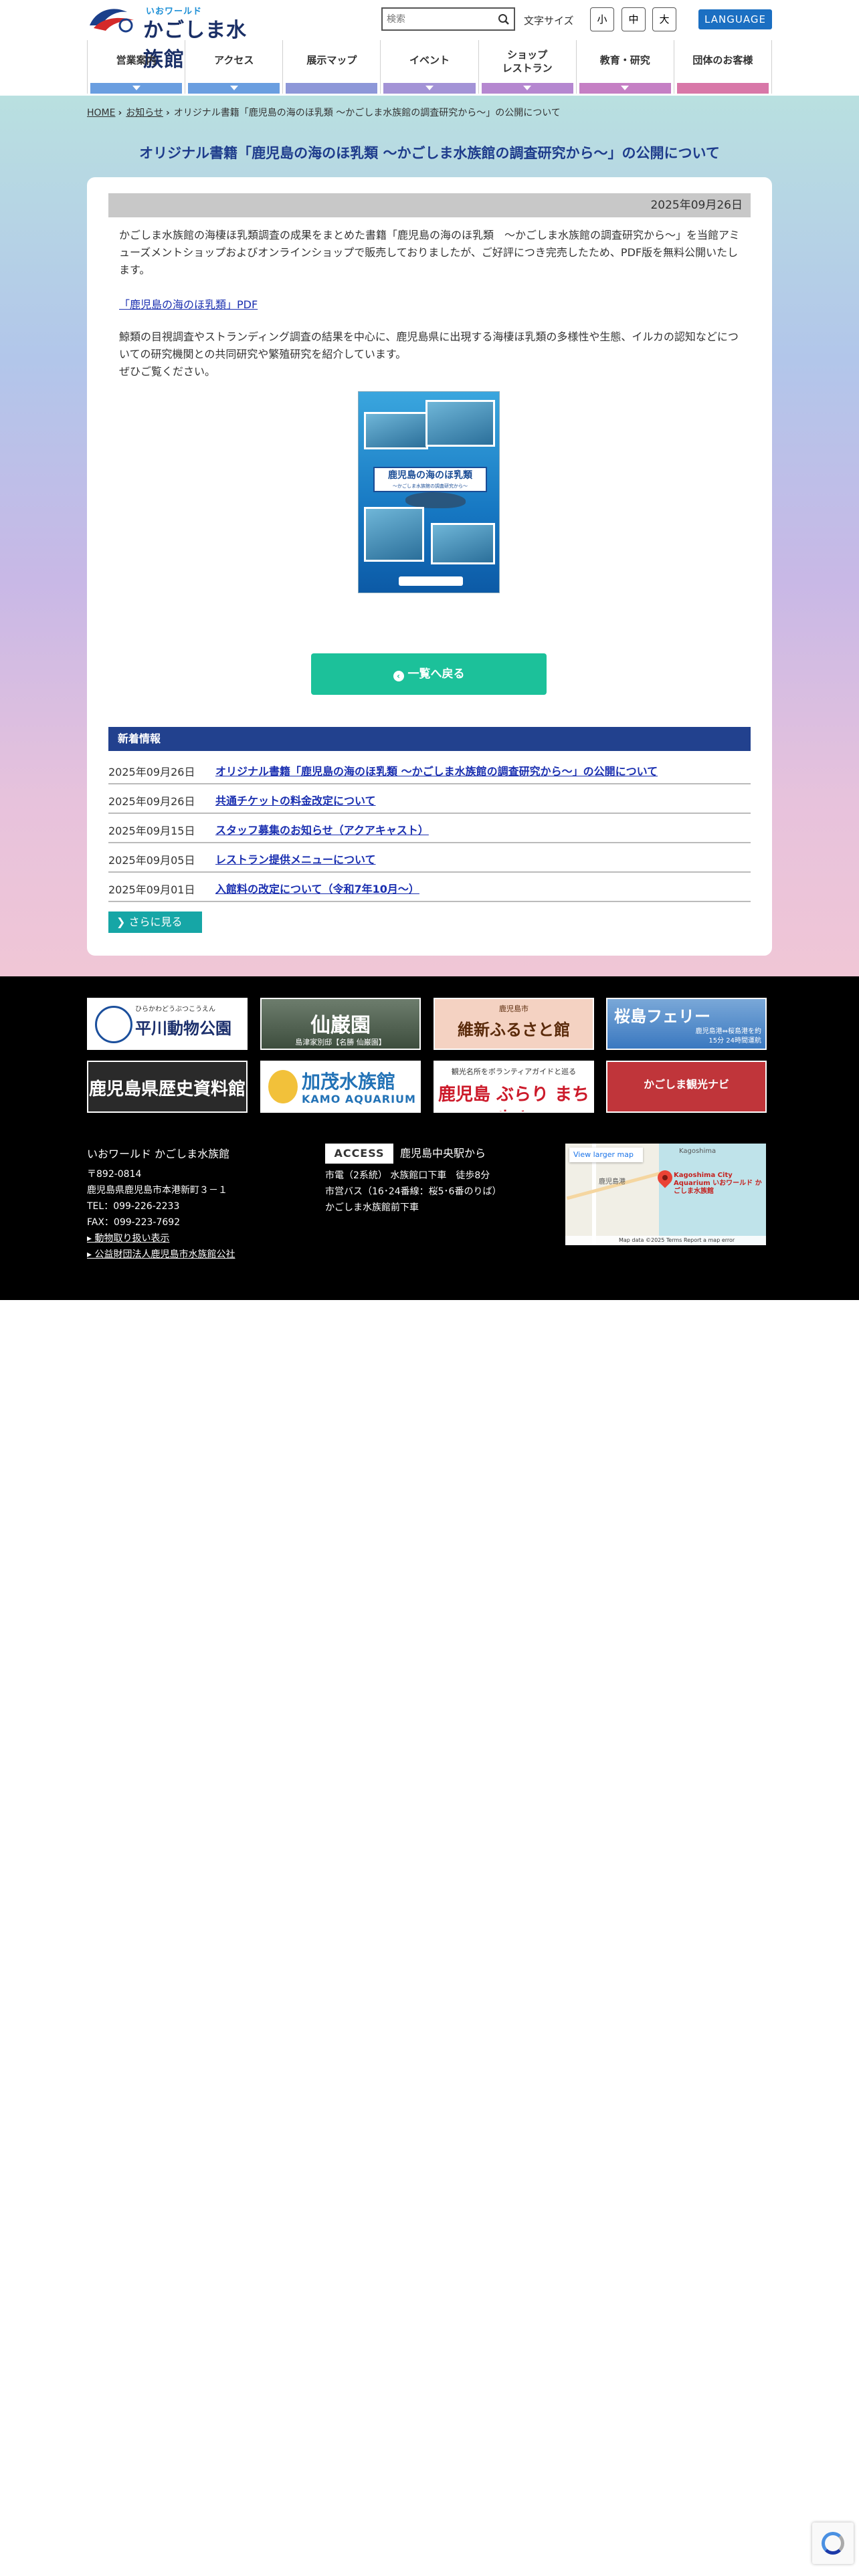 Image resolution: width=859 pixels, height=2576 pixels. Describe the element at coordinates (443, 1153) in the screenshot. I see `access-from: 鹿児島中央駅から` at that location.